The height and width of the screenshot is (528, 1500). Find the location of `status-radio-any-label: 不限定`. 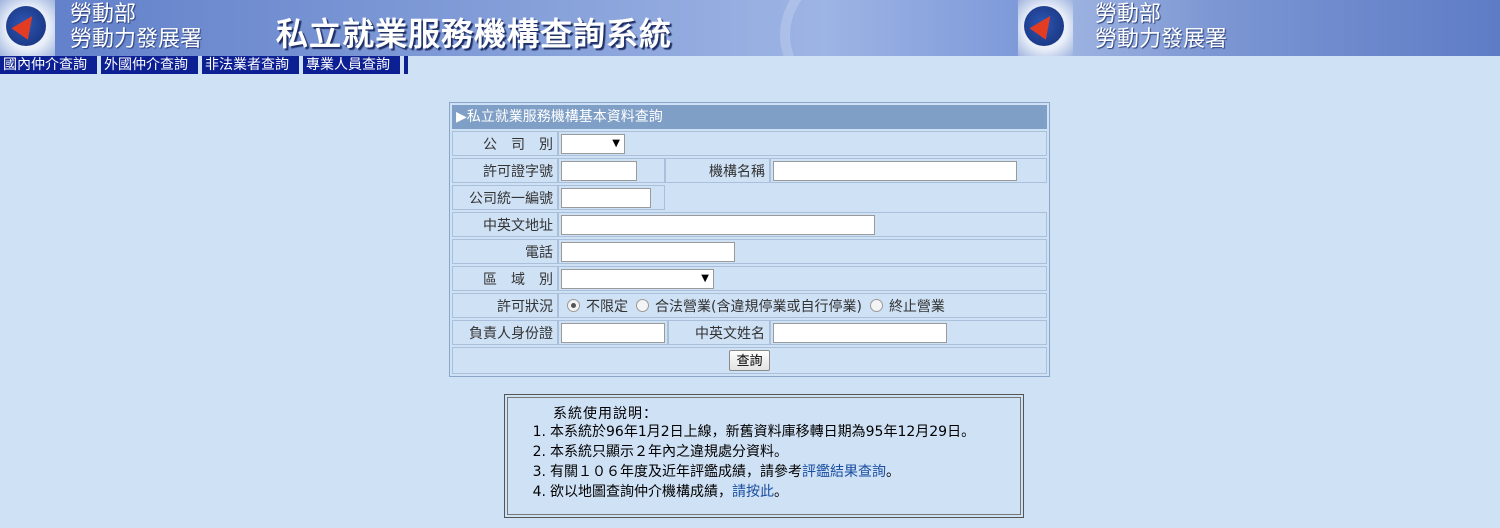

status-radio-any-label: 不限定 is located at coordinates (607, 306).